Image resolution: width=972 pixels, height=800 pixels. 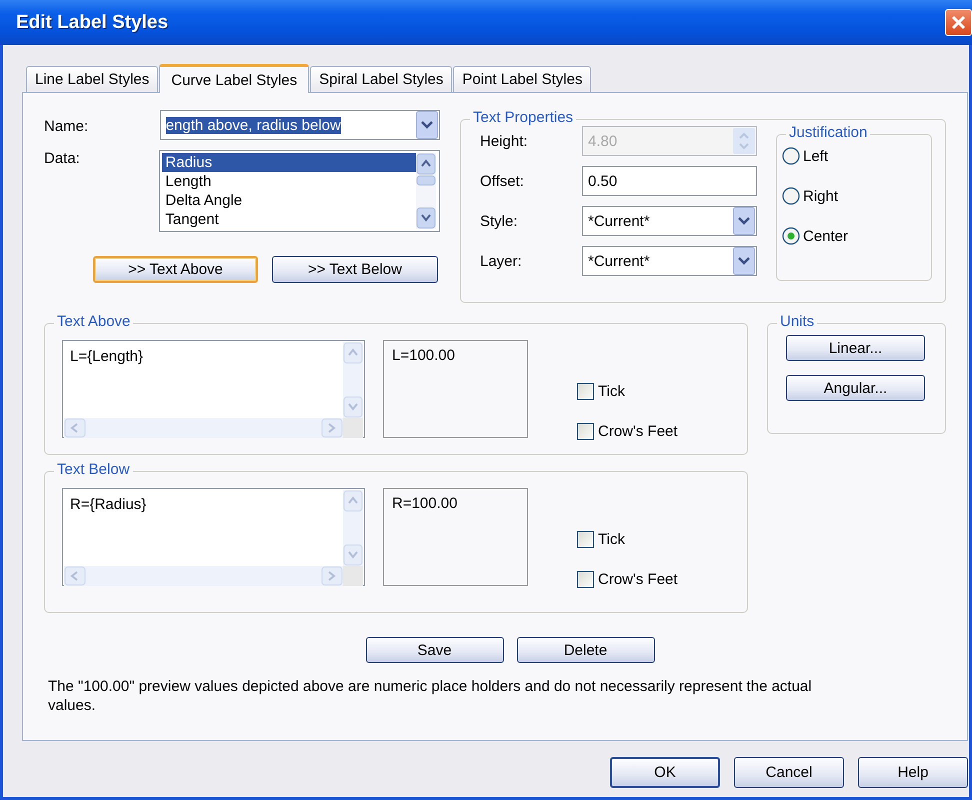 What do you see at coordinates (504, 141) in the screenshot?
I see `field-label: Height:` at bounding box center [504, 141].